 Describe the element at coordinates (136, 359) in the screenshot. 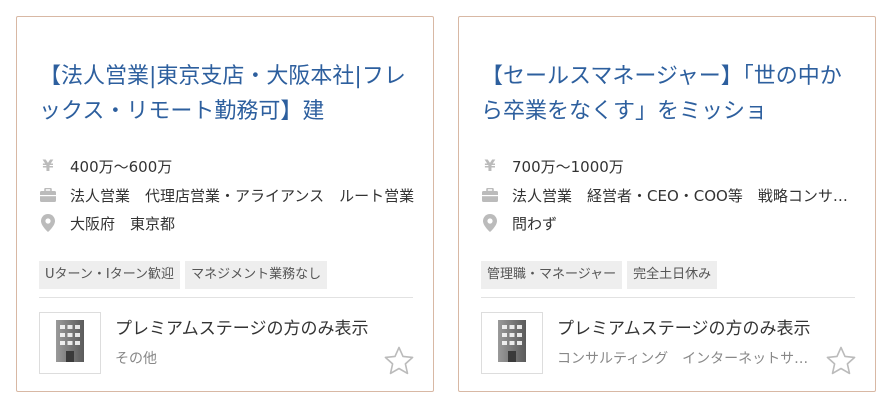

I see `company-industry: その他` at that location.